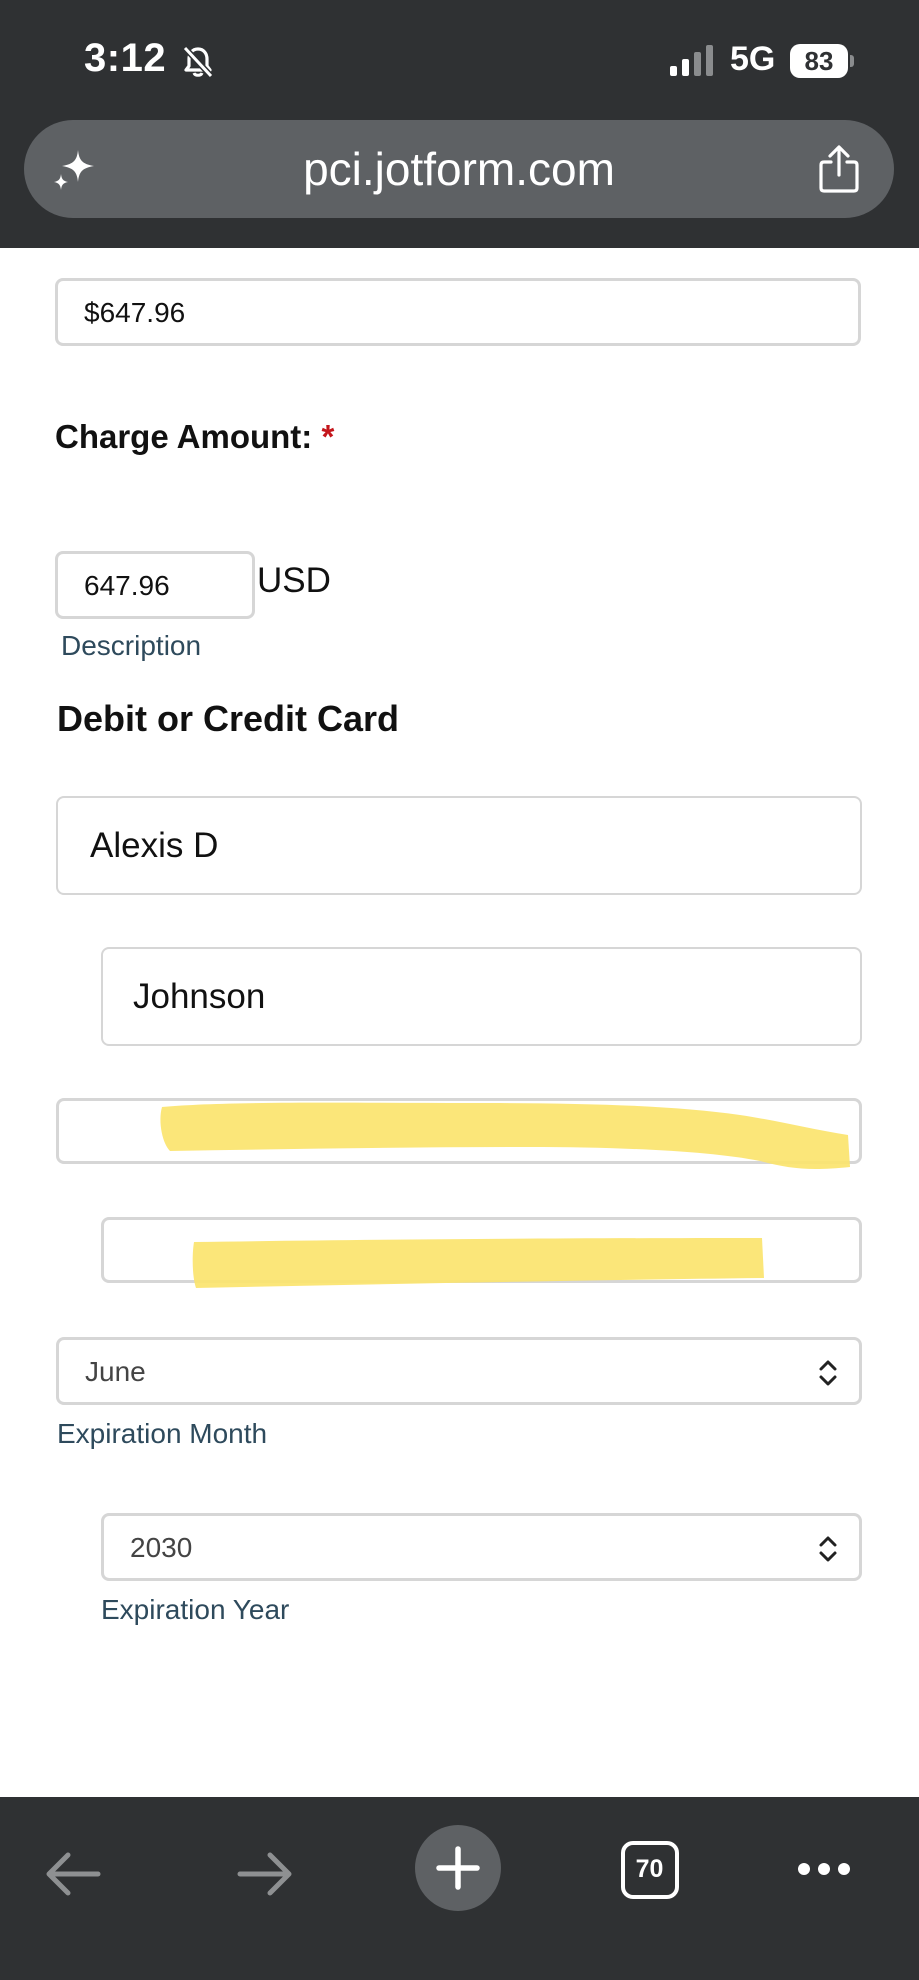 Image resolution: width=919 pixels, height=1980 pixels. What do you see at coordinates (265, 1874) in the screenshot?
I see `forward-icon` at bounding box center [265, 1874].